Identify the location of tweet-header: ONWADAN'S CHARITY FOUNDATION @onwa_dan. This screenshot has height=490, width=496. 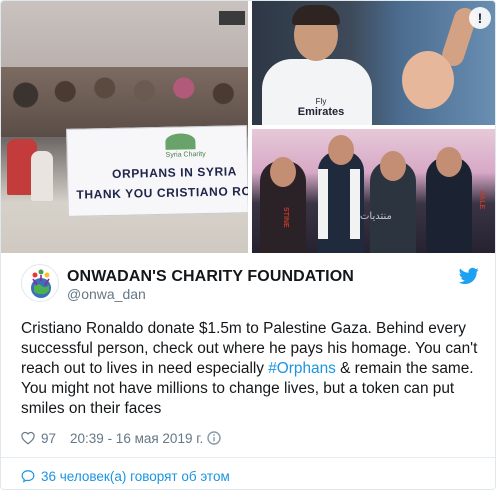
(248, 283).